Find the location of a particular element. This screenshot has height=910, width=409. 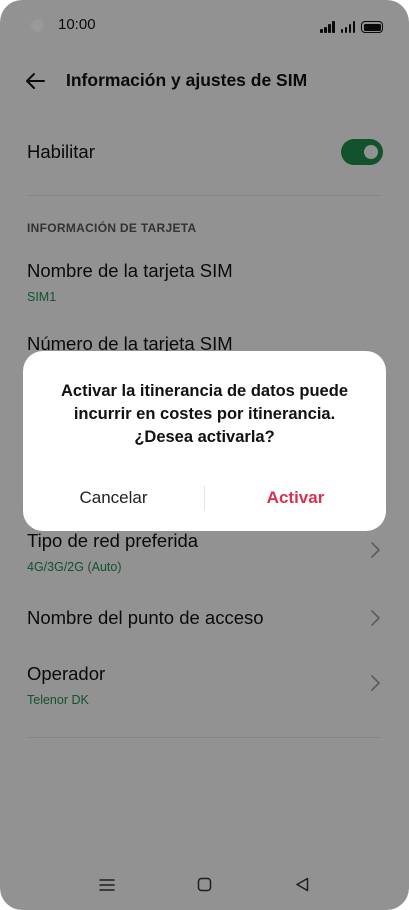

activate-button: Activar is located at coordinates (295, 498).